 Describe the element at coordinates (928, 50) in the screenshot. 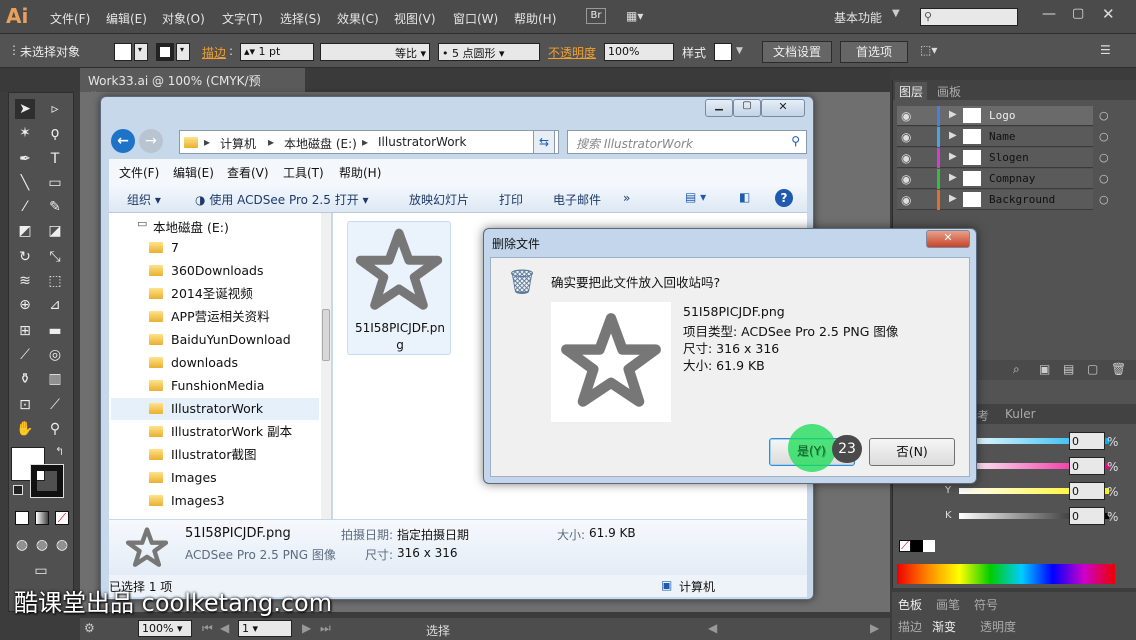

I see `align-icon: ⬚▾` at that location.